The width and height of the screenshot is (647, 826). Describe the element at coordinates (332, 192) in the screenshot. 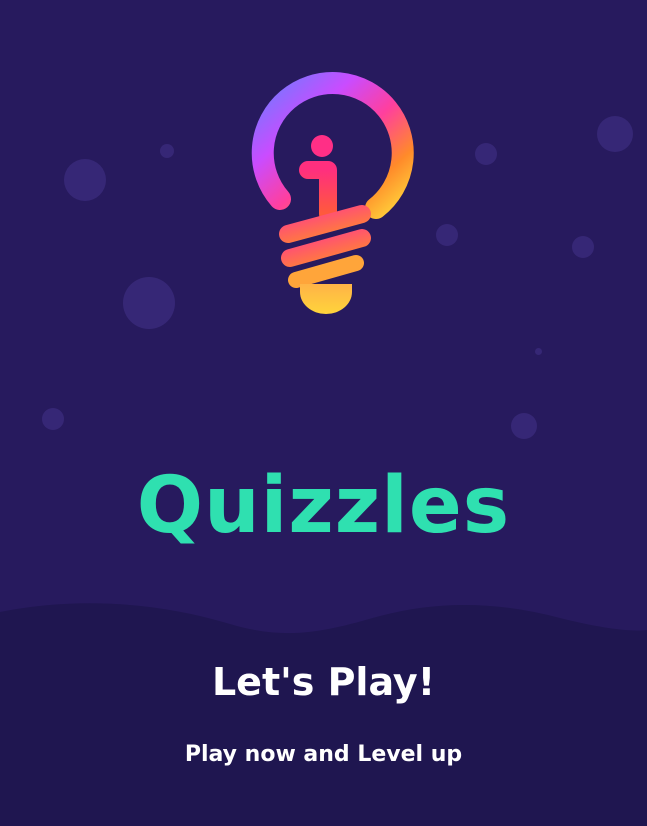

I see `lightbulb-i-icon` at that location.